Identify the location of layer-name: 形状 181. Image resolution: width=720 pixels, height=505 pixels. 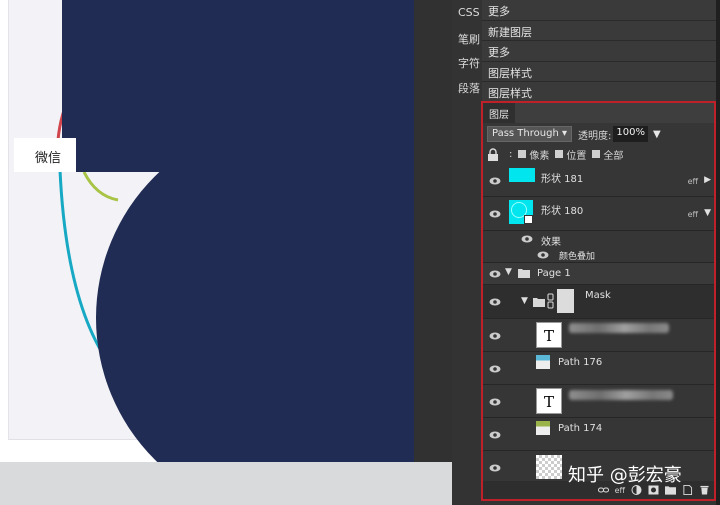
(562, 177).